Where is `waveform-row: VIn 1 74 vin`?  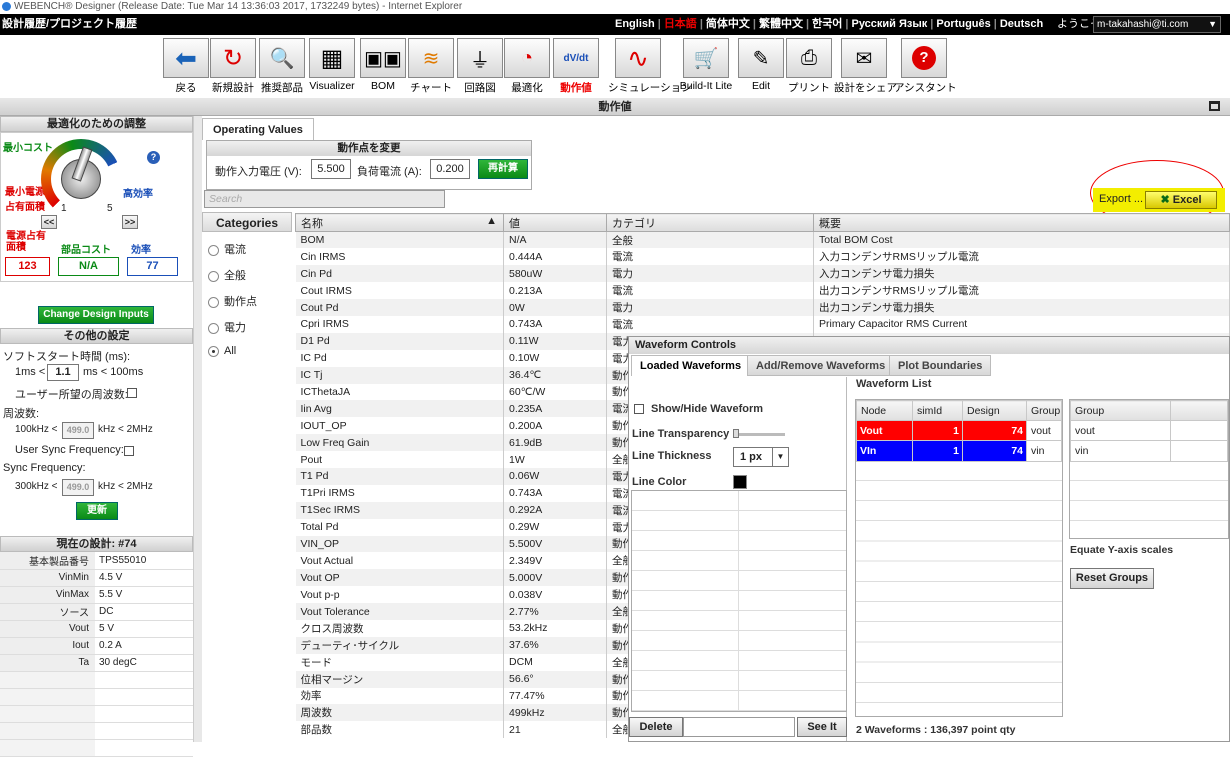 waveform-row: VIn 1 74 vin is located at coordinates (959, 451).